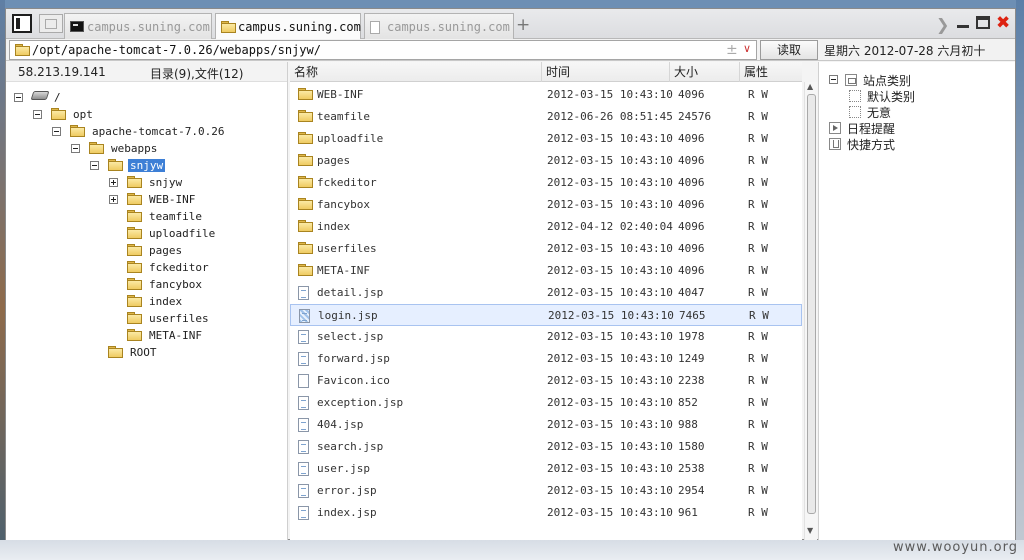 This screenshot has height=560, width=1024. I want to click on file-name: login.jsp, so click(348, 315).